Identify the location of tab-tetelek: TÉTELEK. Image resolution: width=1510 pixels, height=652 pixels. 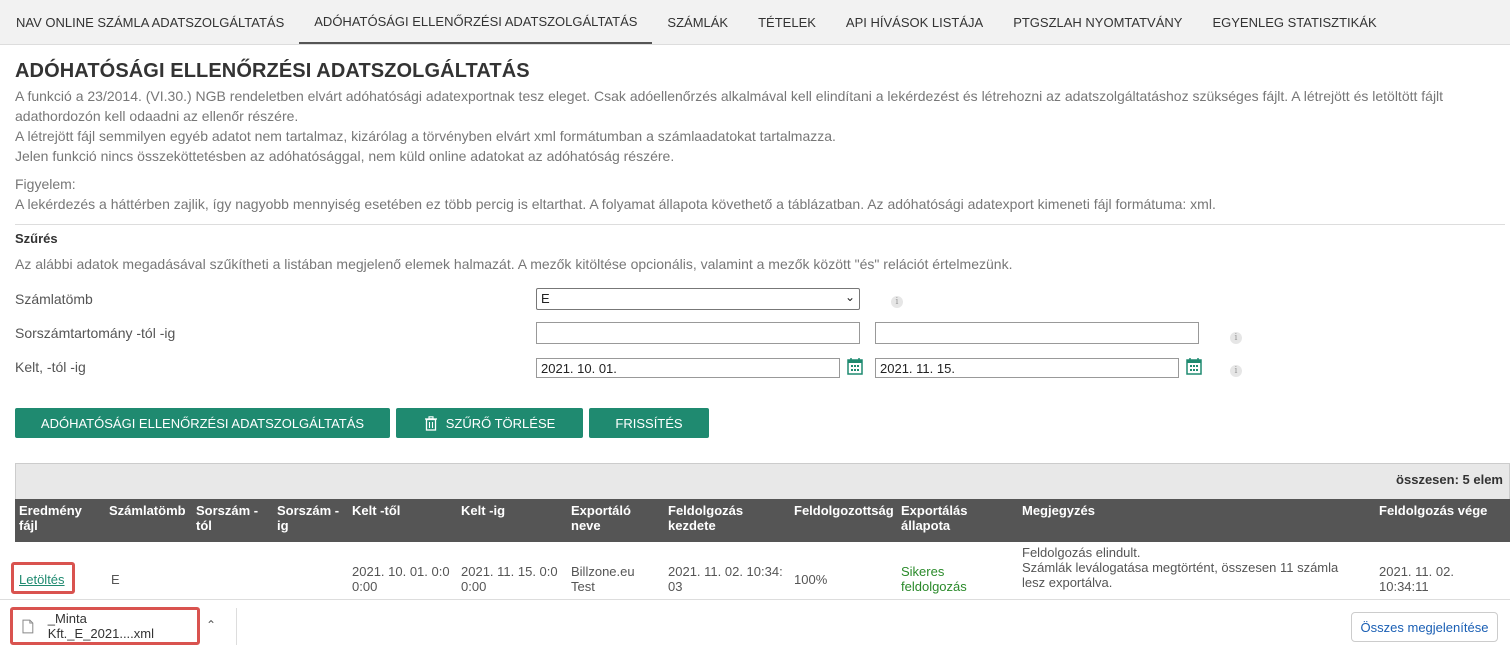
(787, 22).